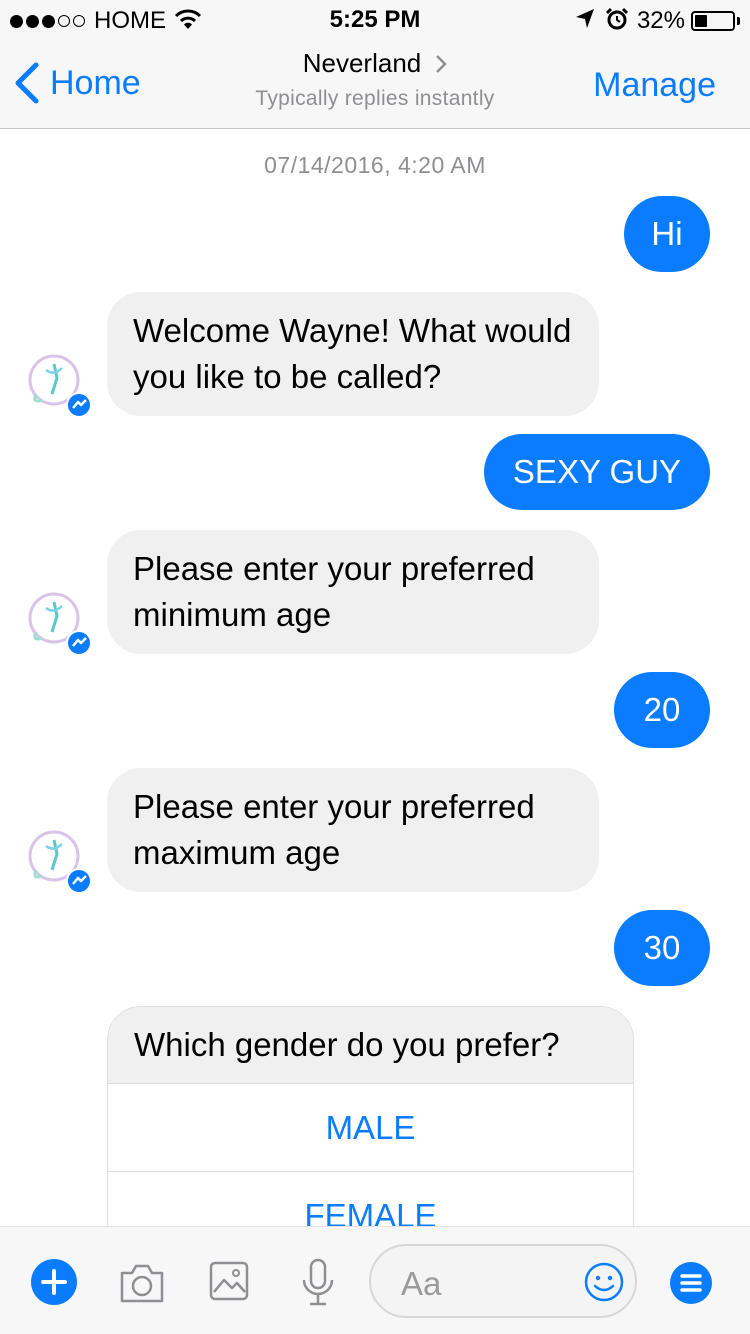 The image size is (750, 1334). I want to click on quick-reply-card: Which gender do you prefer? MALE FEMALE, so click(370, 1116).